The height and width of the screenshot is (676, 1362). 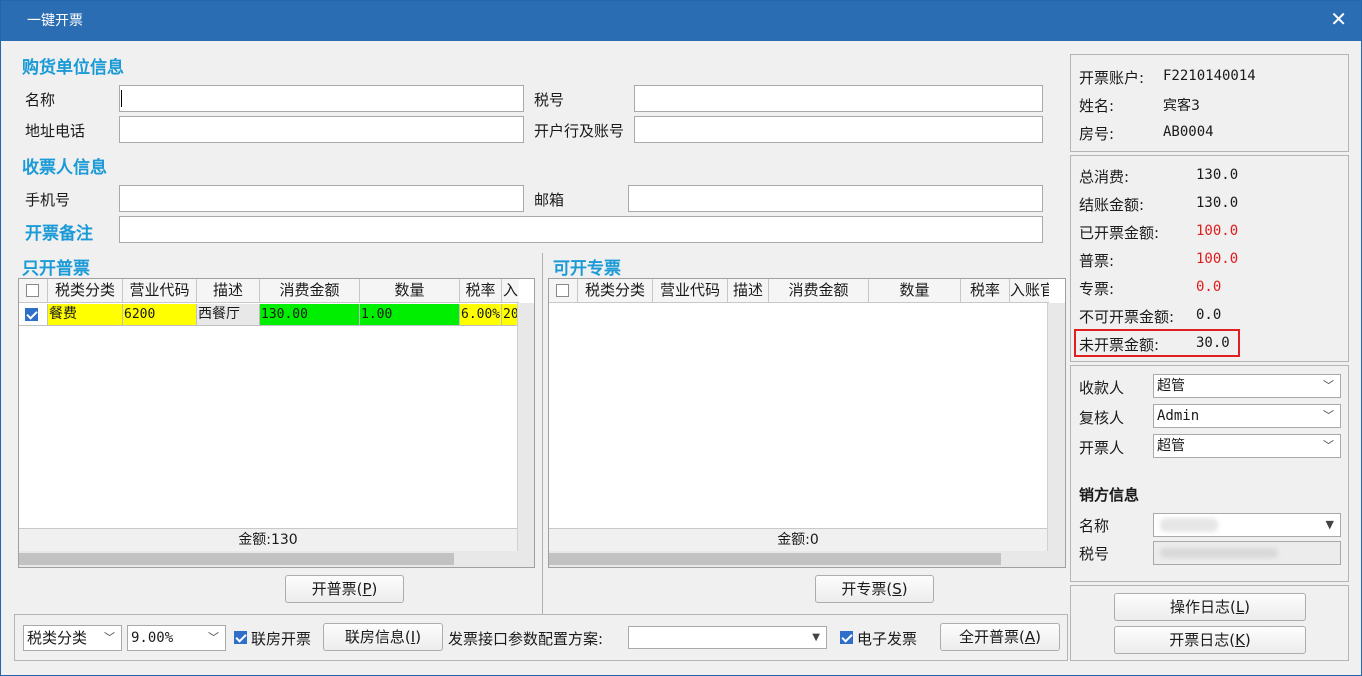 What do you see at coordinates (240, 637) in the screenshot?
I see `lianfang-checkbox` at bounding box center [240, 637].